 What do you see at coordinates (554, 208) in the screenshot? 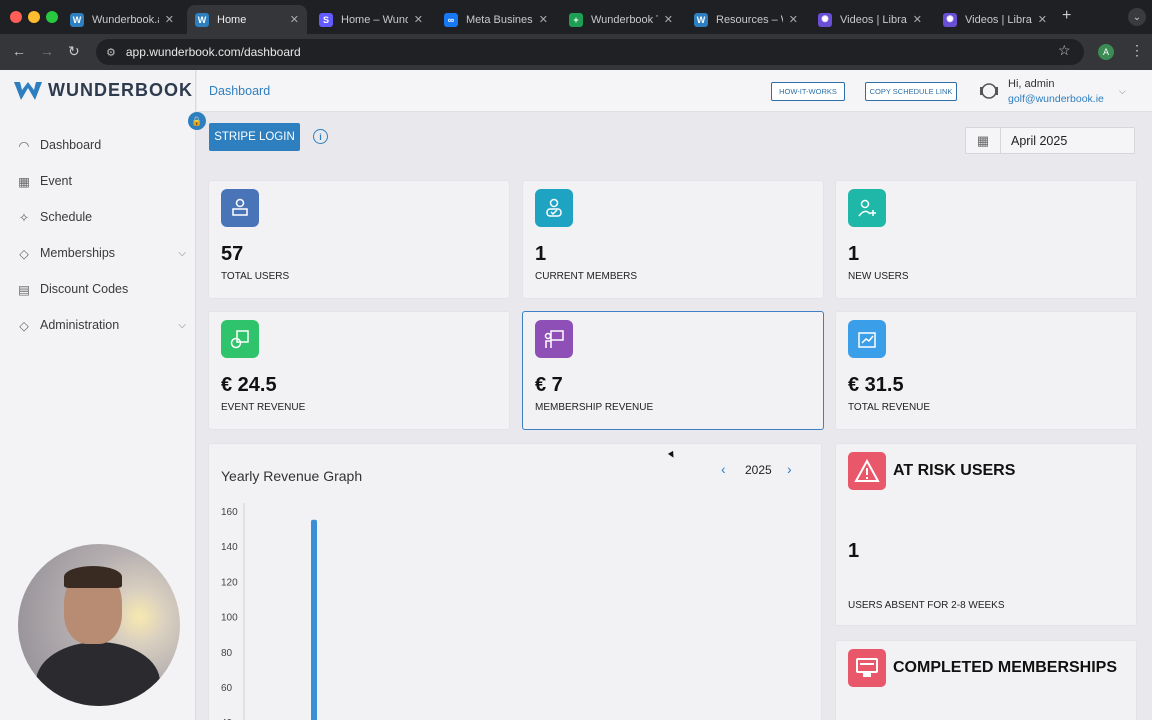
I see `member-check-icon` at bounding box center [554, 208].